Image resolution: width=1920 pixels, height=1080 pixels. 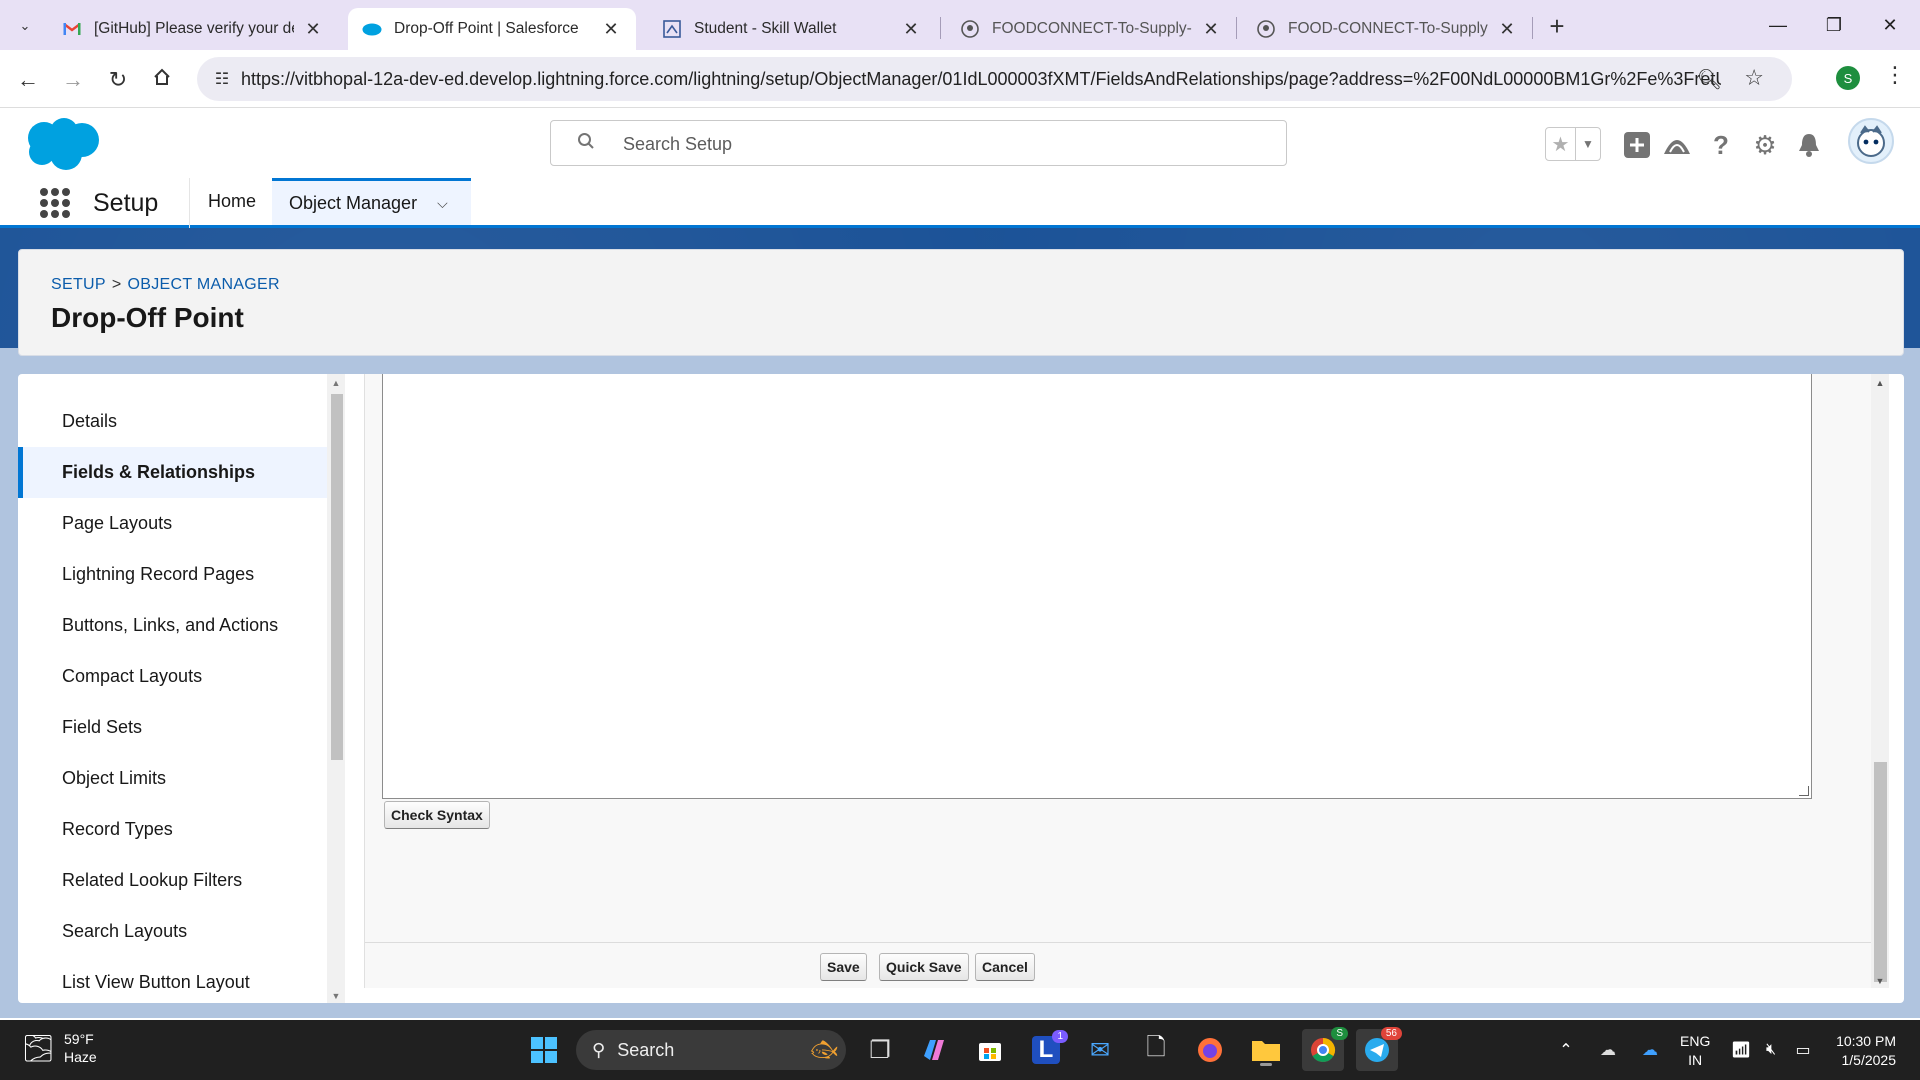 What do you see at coordinates (73, 80) in the screenshot?
I see `forward-button: →` at bounding box center [73, 80].